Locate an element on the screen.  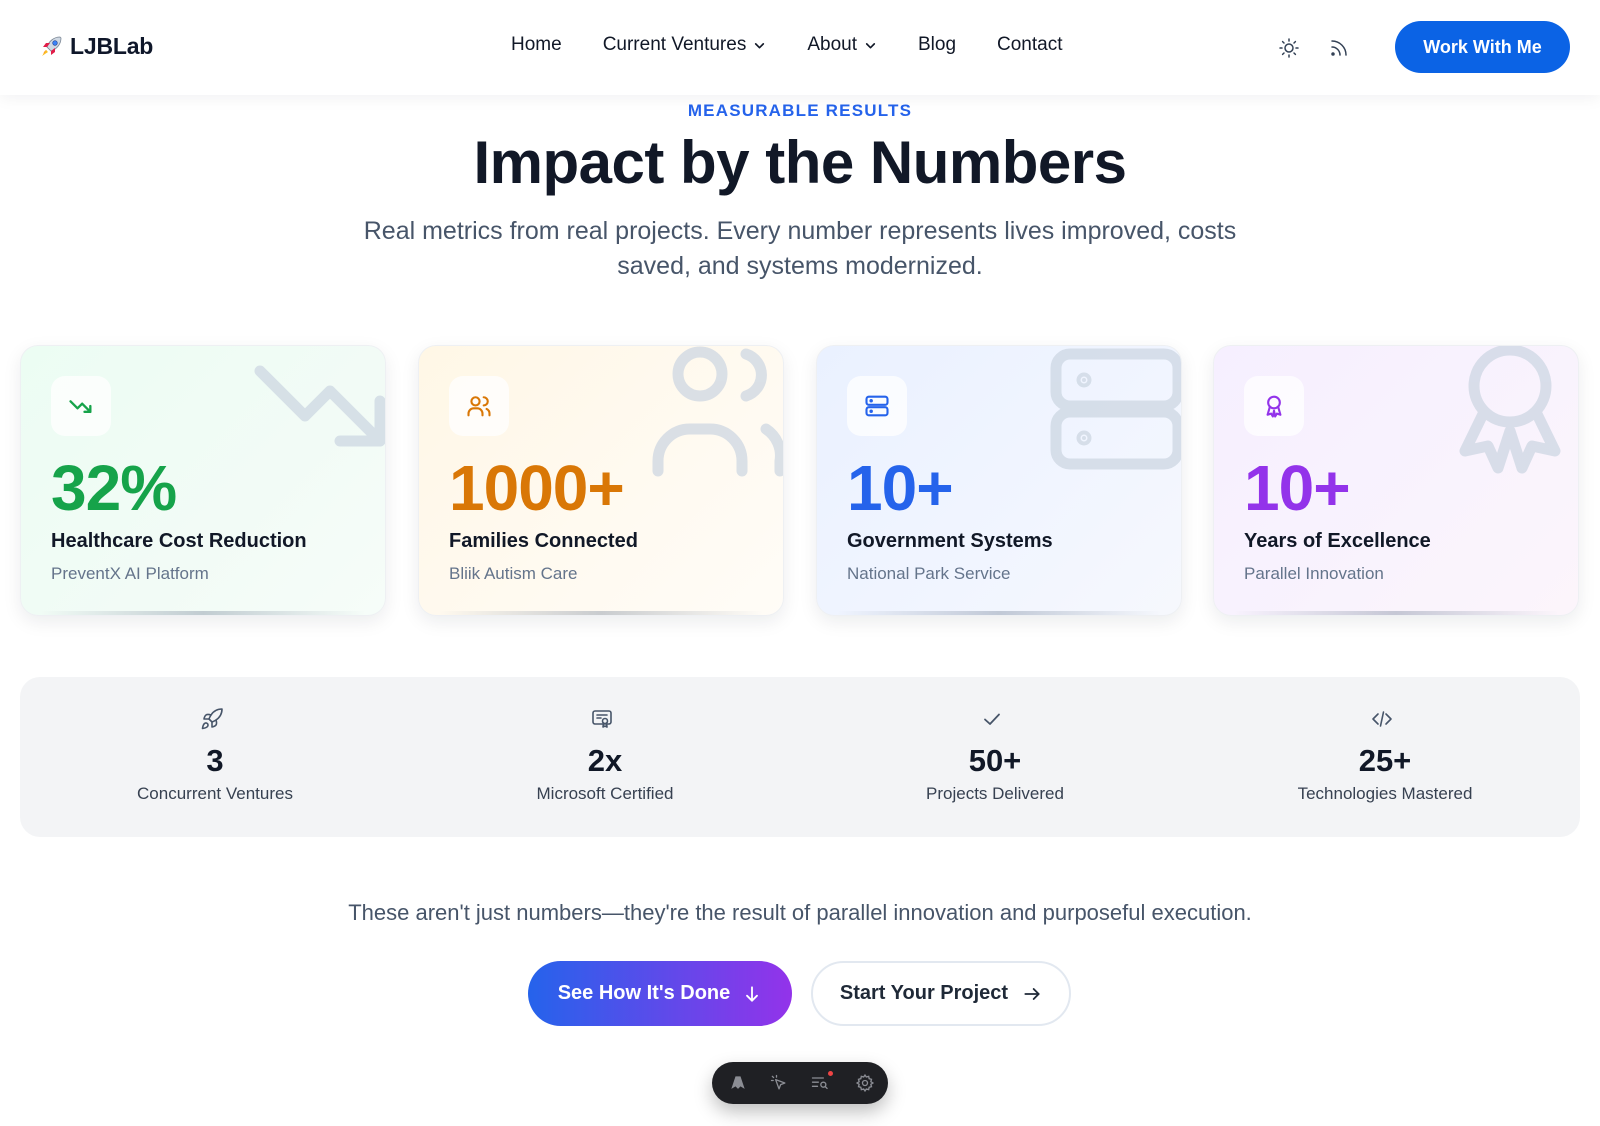
card-source: Parallel Innovation is located at coordinates (1314, 573).